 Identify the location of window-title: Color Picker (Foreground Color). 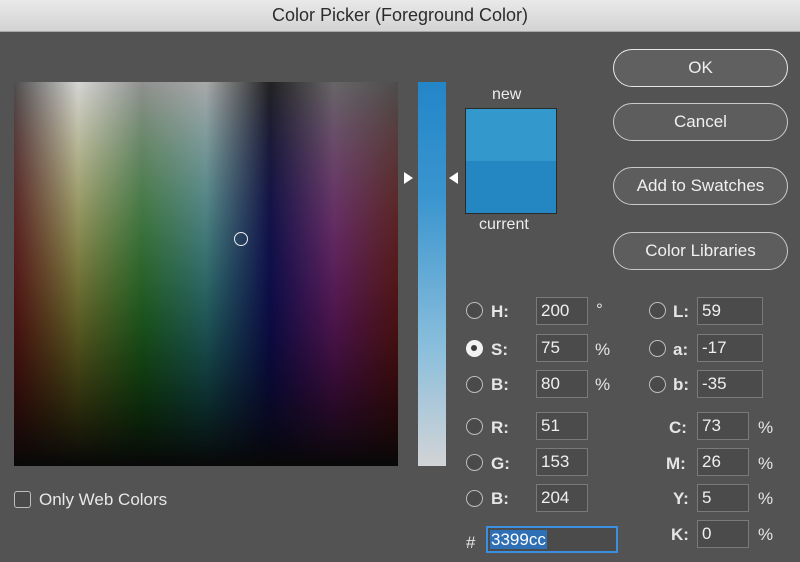
(400, 16).